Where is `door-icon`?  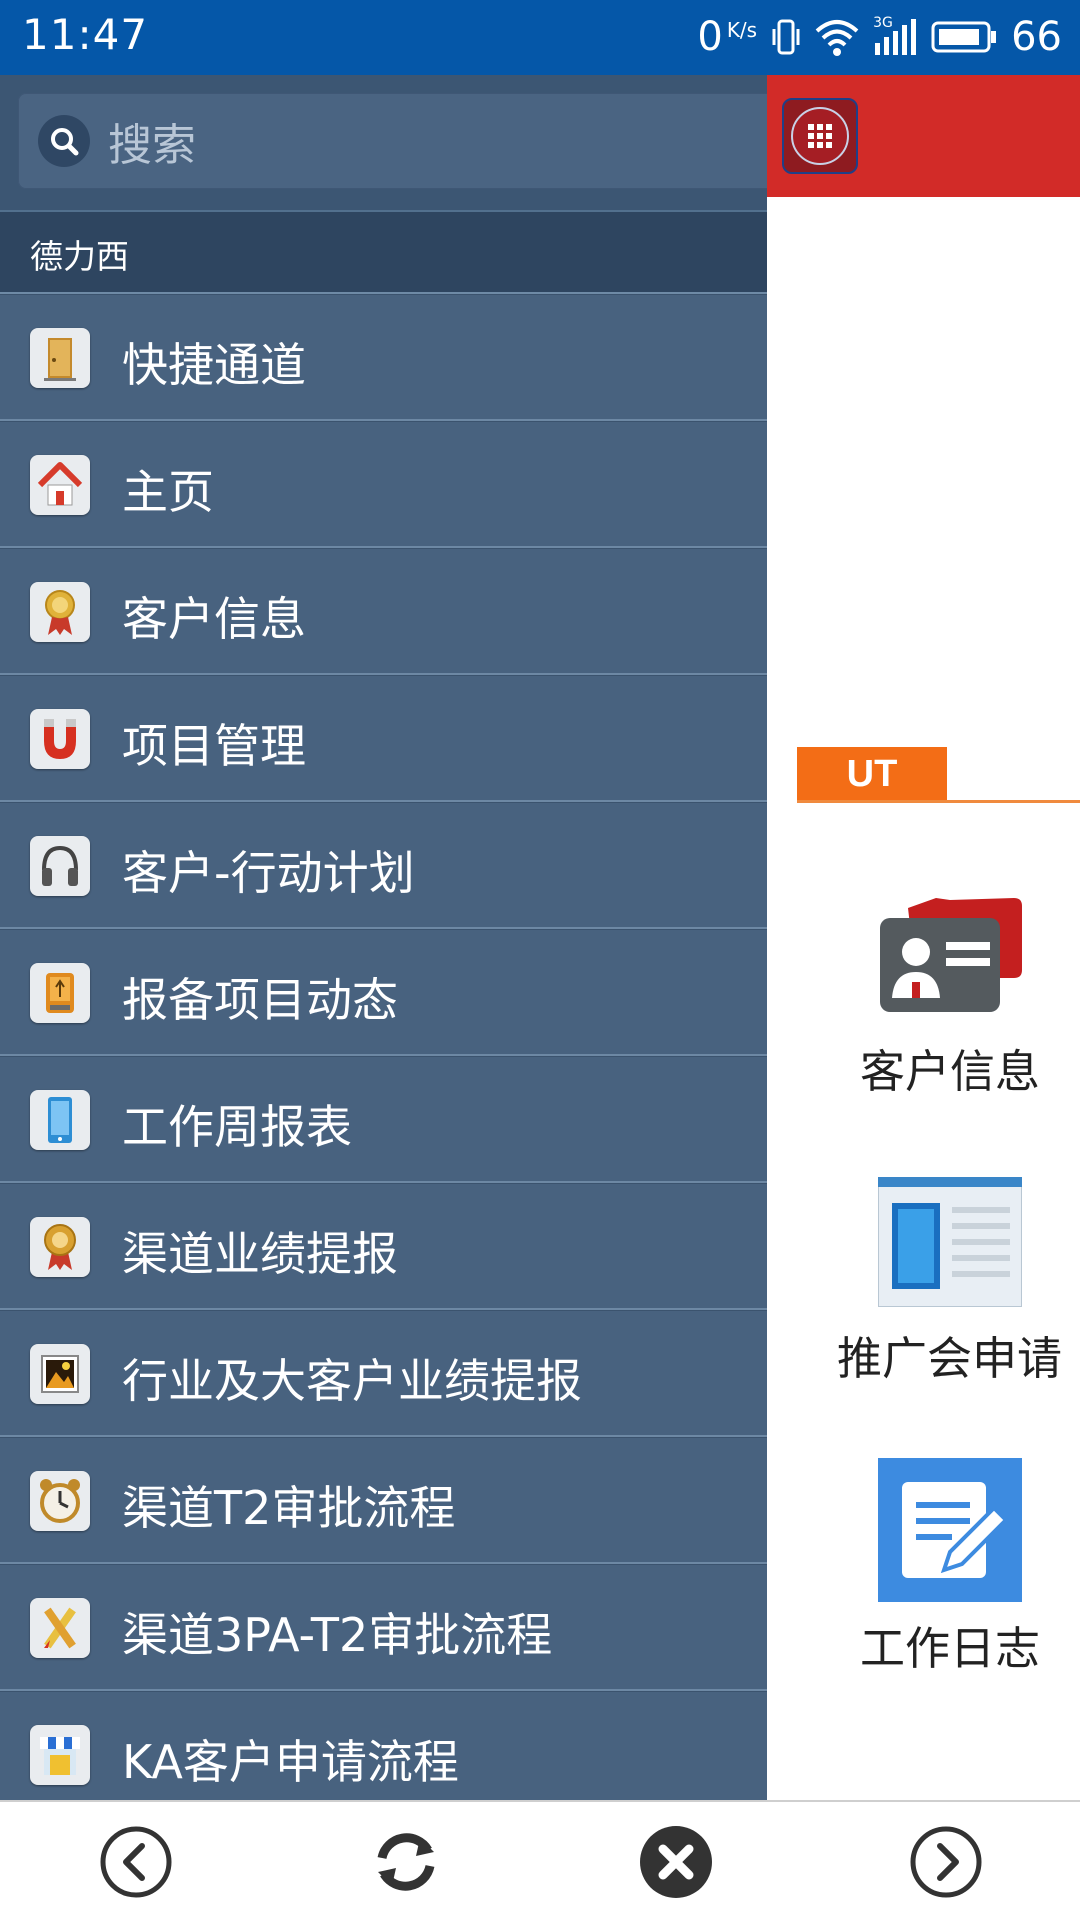
door-icon is located at coordinates (60, 358).